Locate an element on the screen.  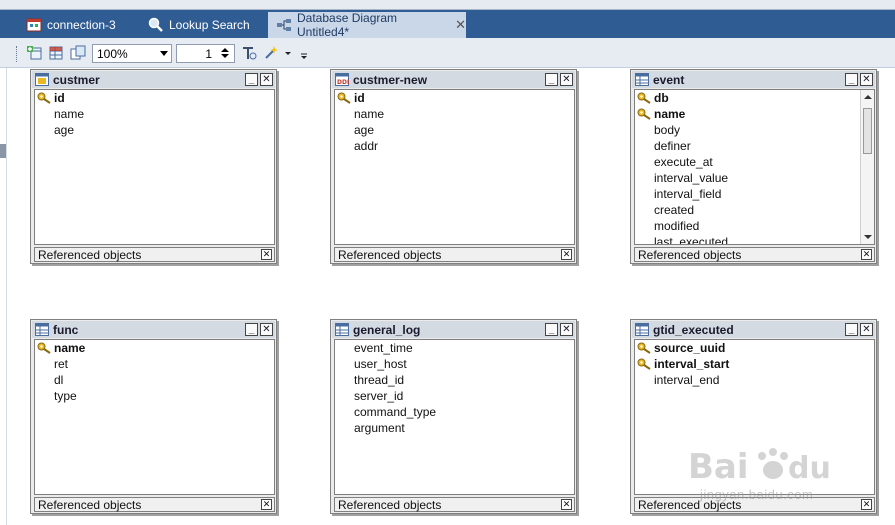
column-row: dl is located at coordinates (154, 380).